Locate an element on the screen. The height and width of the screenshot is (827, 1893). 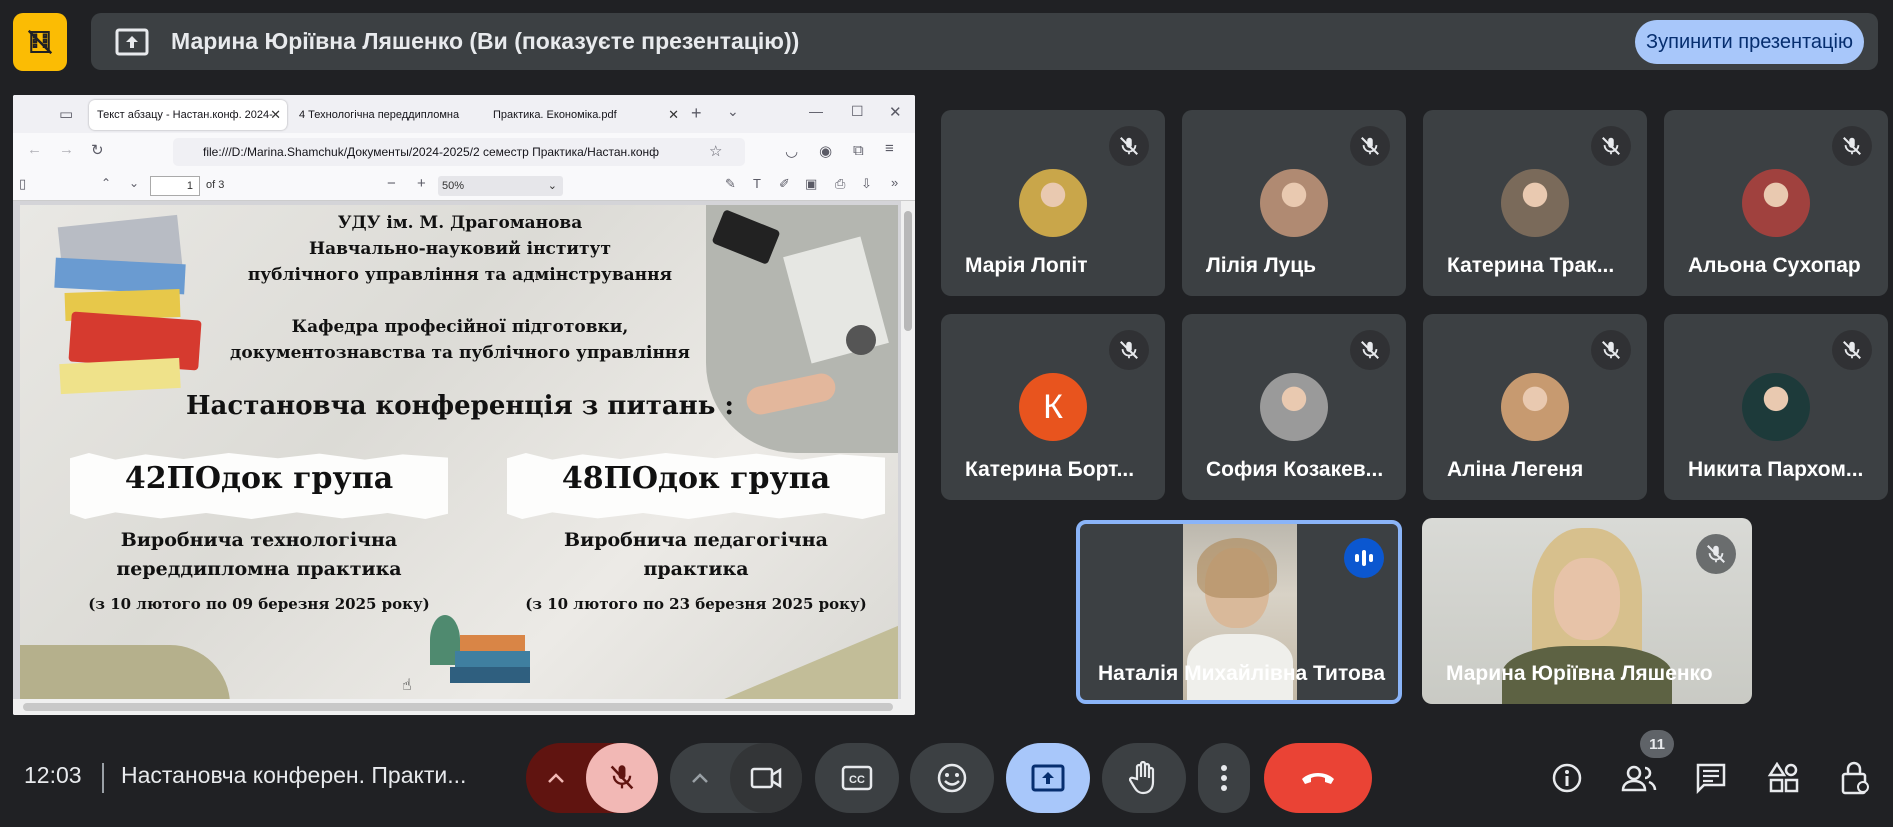
more-vert-icon is located at coordinates (1224, 778).